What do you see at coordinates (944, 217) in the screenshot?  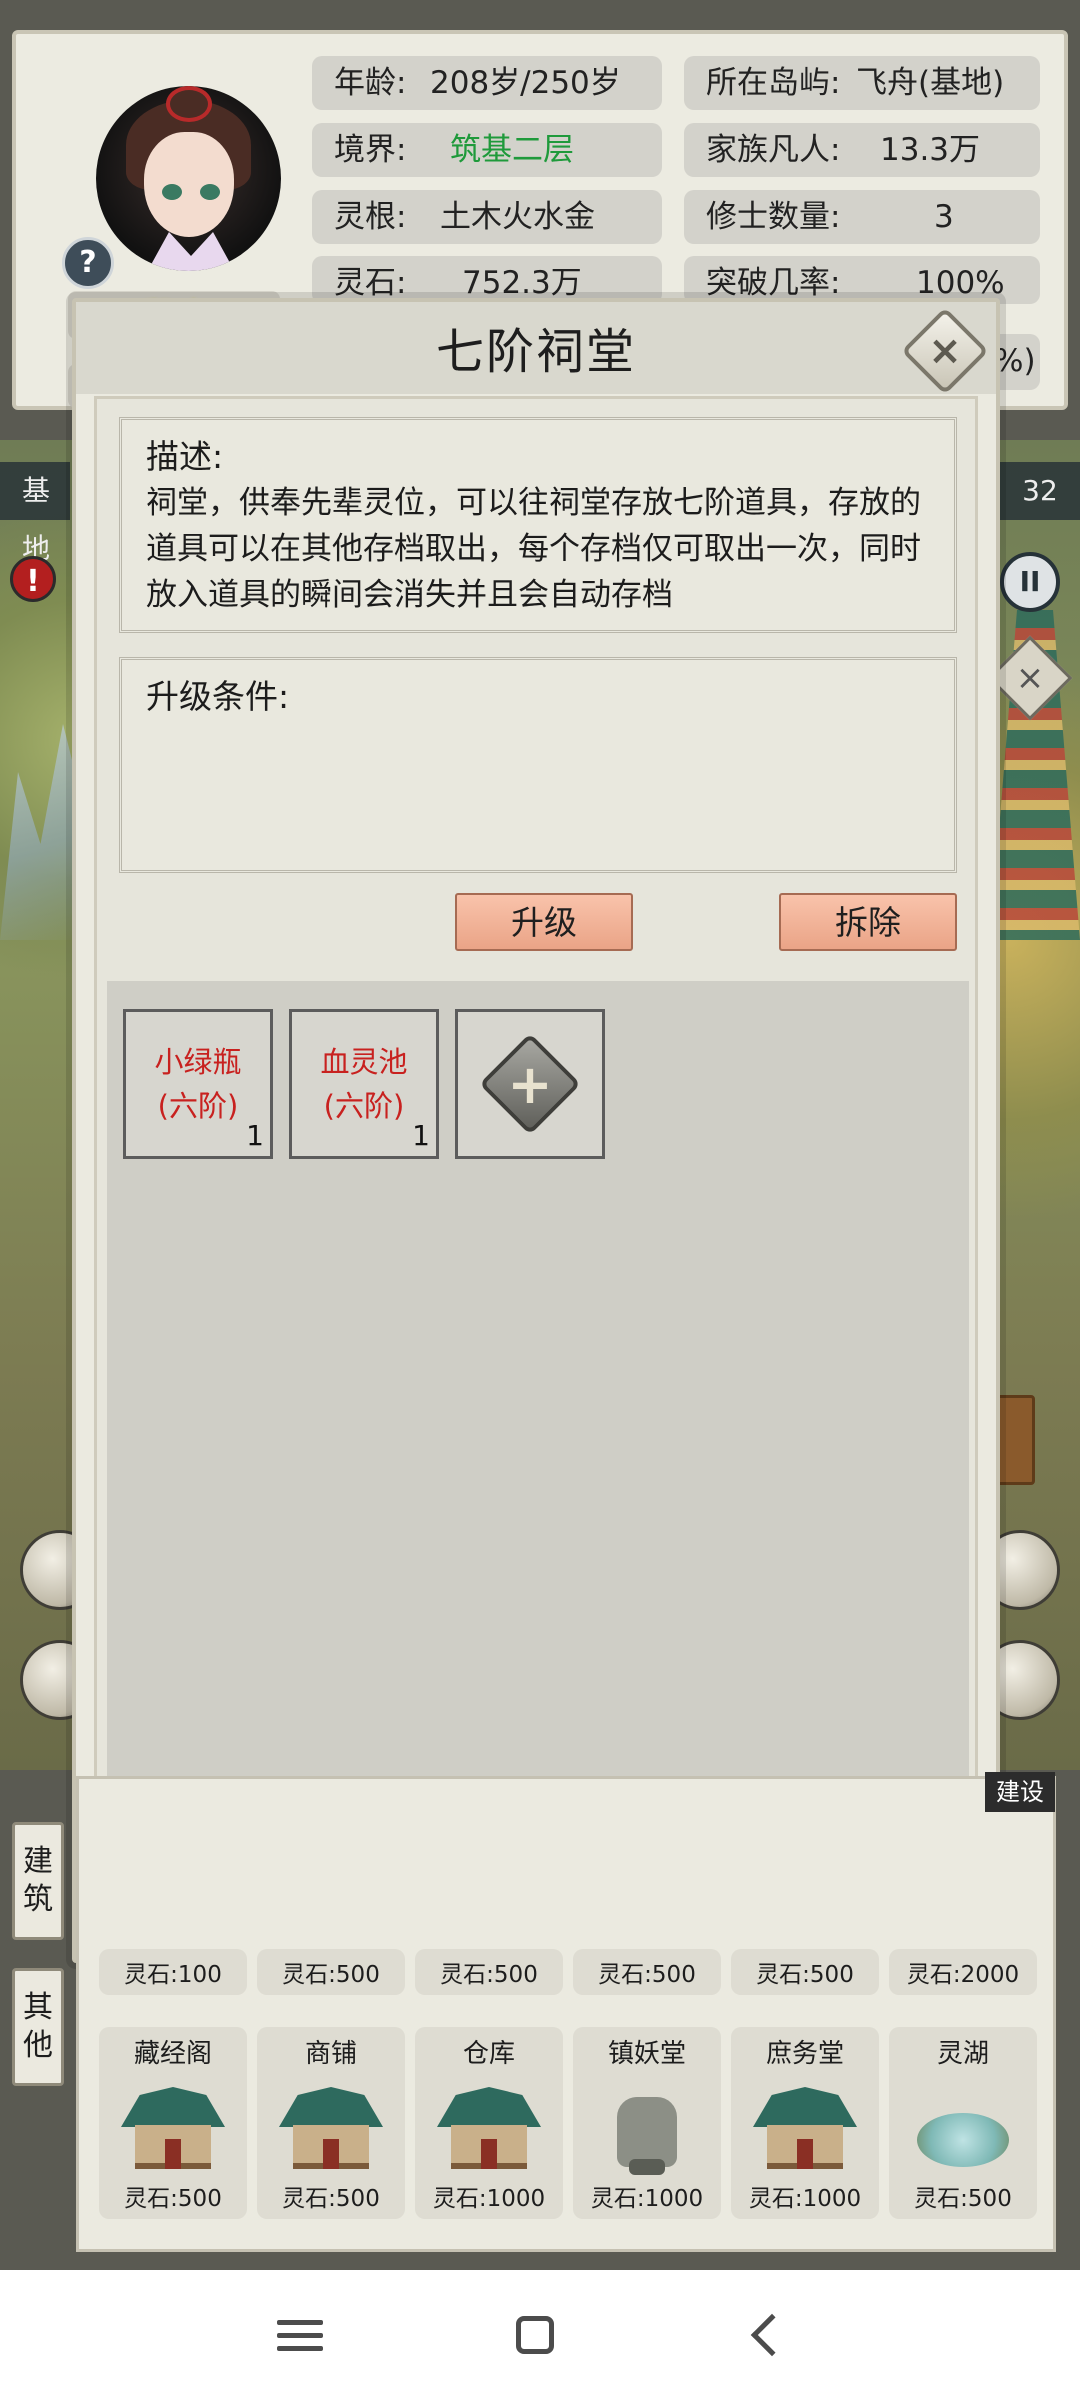 I see `cultivators-value: 3` at bounding box center [944, 217].